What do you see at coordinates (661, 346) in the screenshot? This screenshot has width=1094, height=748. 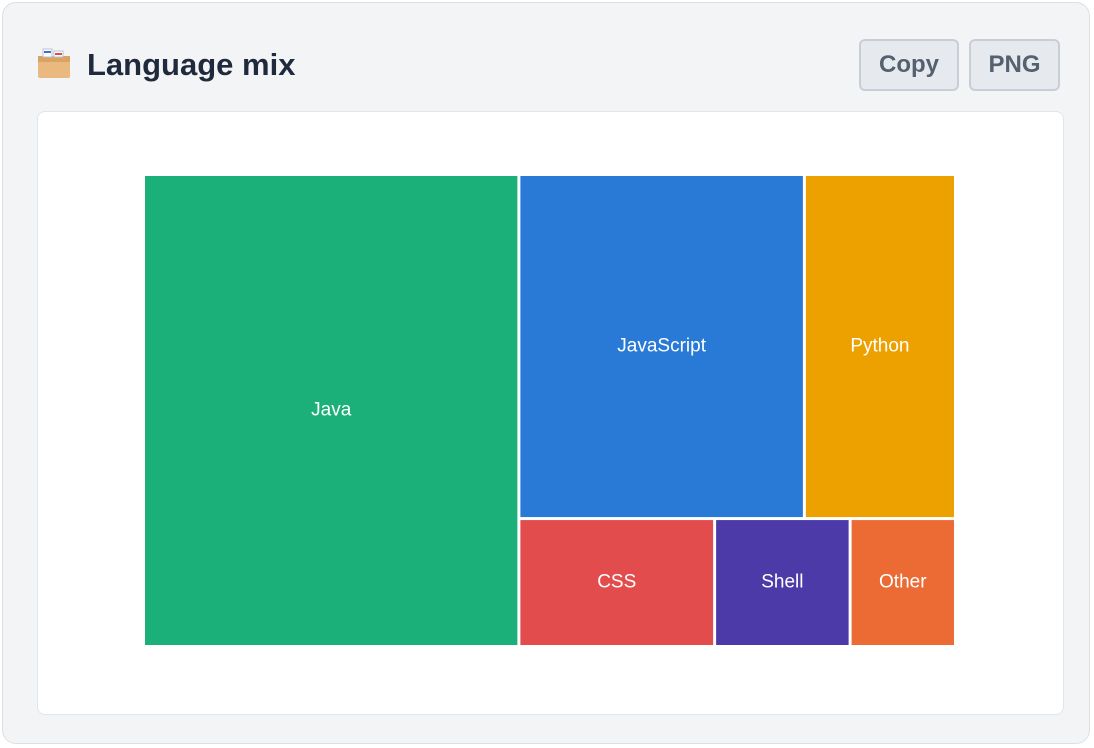 I see `treemap-label-javascript: JavaScript` at bounding box center [661, 346].